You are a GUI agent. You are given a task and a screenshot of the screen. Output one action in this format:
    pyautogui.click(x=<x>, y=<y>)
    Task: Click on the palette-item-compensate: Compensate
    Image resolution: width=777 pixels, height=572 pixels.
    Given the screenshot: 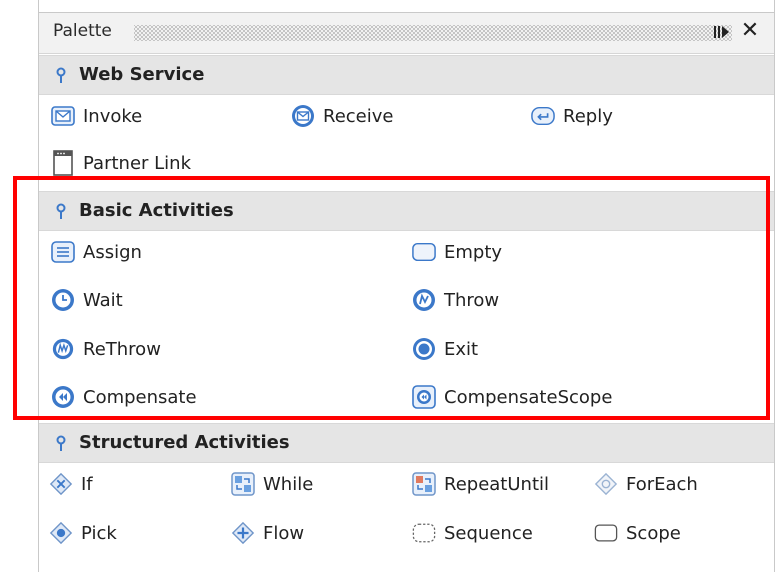 What is the action you would take?
    pyautogui.click(x=124, y=397)
    